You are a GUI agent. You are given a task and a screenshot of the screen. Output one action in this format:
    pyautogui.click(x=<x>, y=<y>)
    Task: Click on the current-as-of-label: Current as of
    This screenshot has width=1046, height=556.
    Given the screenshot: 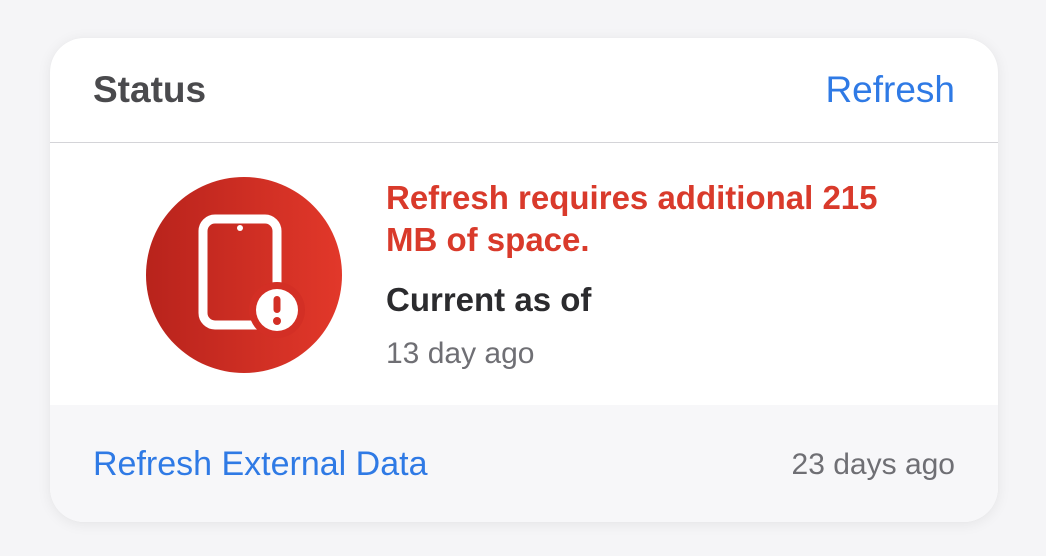 What is the action you would take?
    pyautogui.click(x=489, y=299)
    